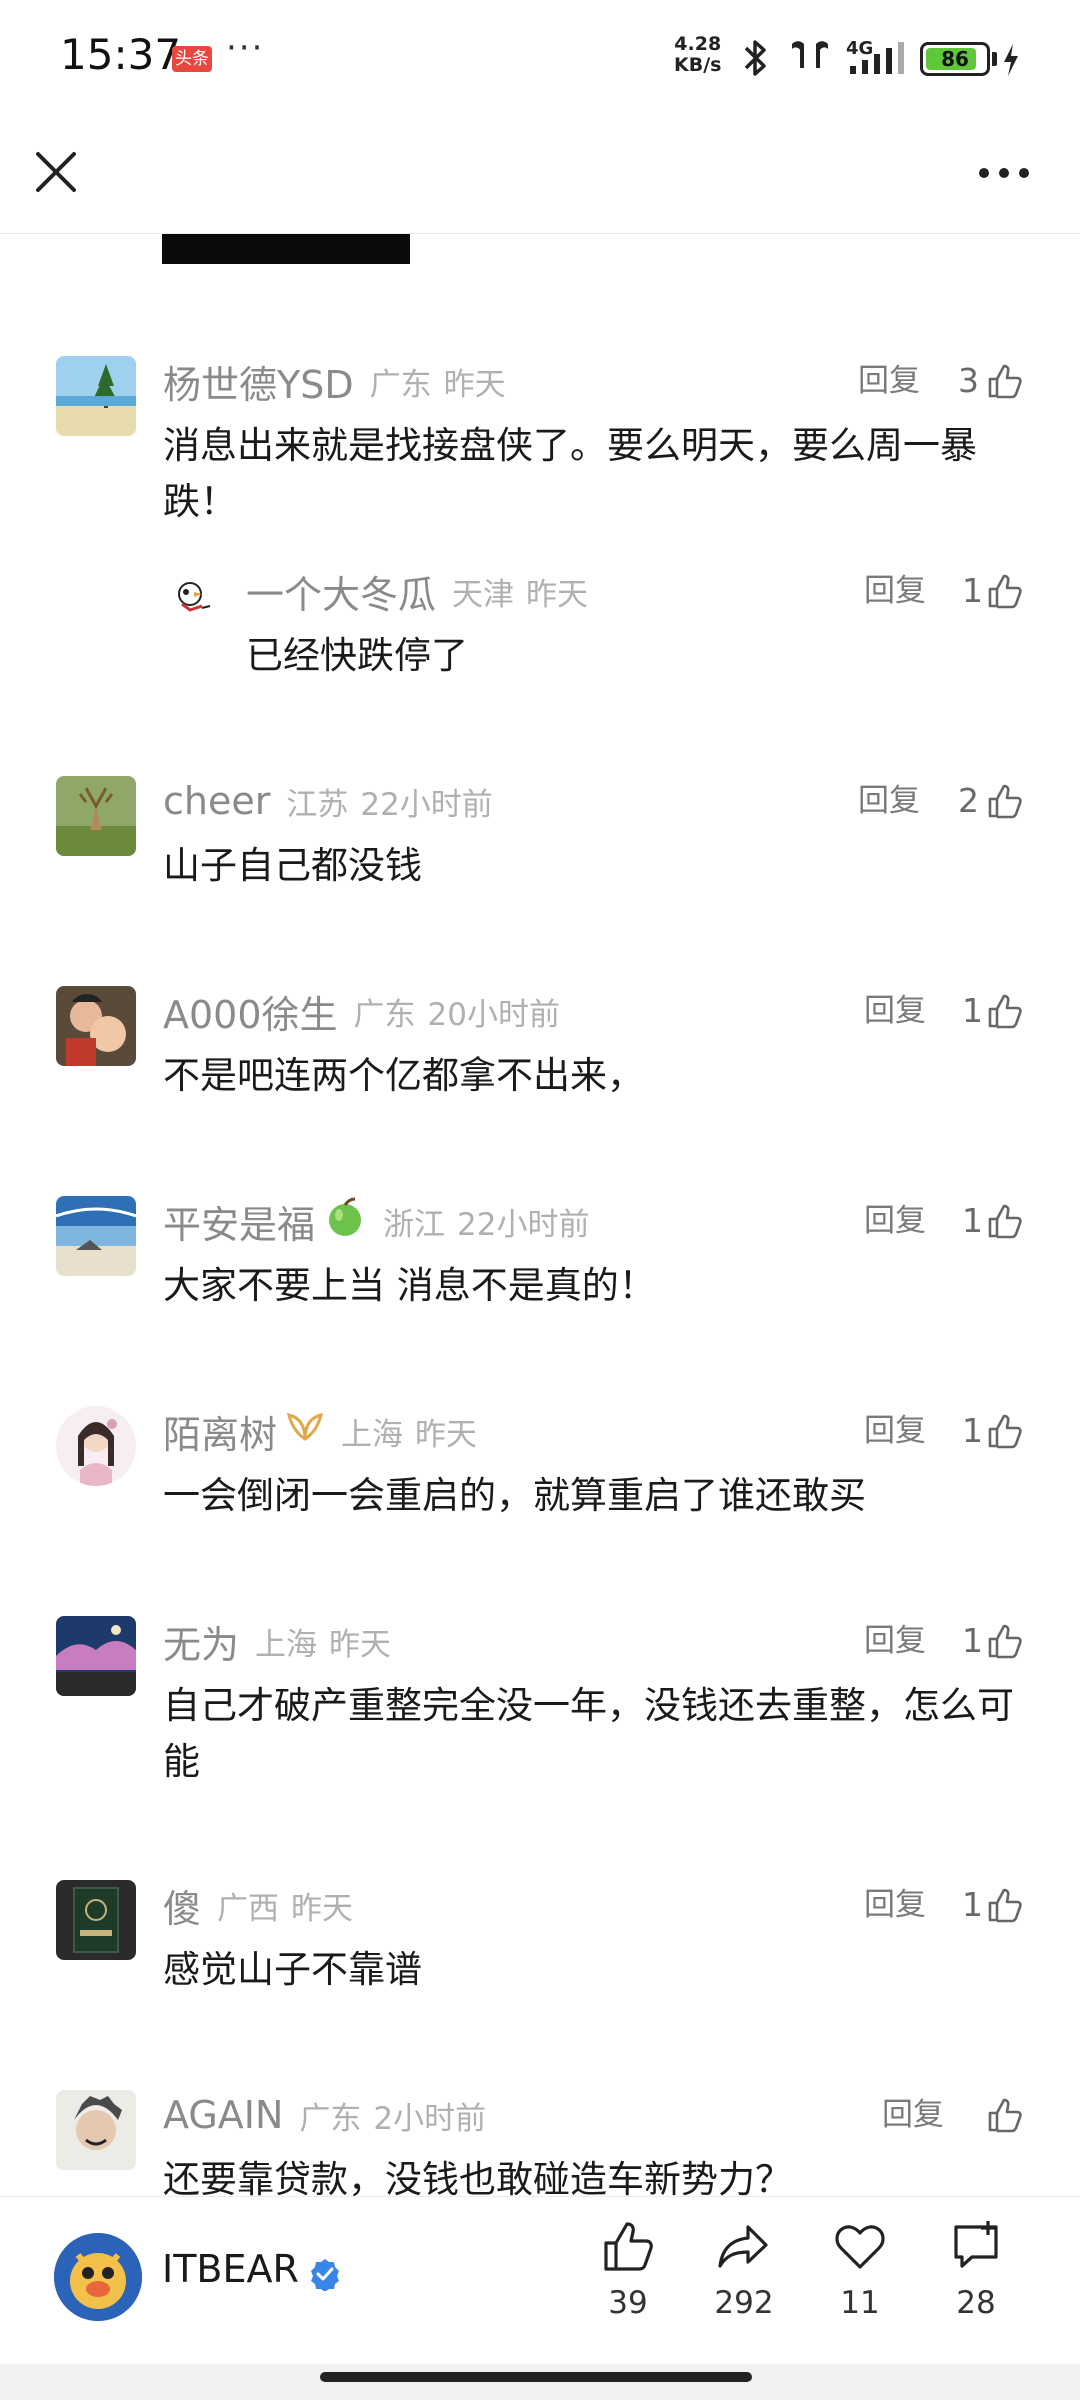 This screenshot has height=2400, width=1080. Describe the element at coordinates (628, 2279) in the screenshot. I see `like-button: 39` at that location.